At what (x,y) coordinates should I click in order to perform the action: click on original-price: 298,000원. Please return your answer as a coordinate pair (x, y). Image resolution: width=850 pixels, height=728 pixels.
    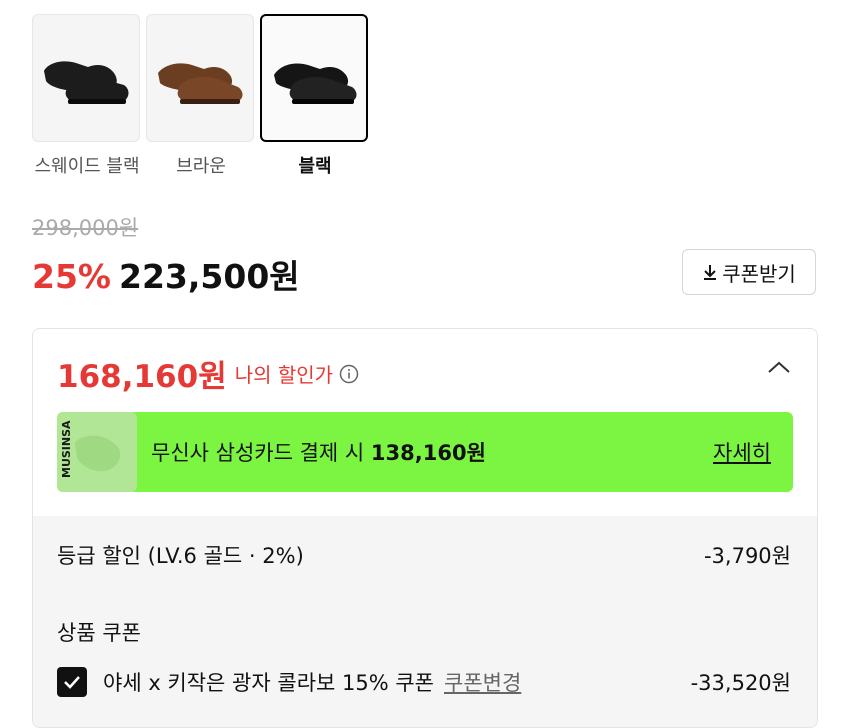
    Looking at the image, I should click on (85, 228).